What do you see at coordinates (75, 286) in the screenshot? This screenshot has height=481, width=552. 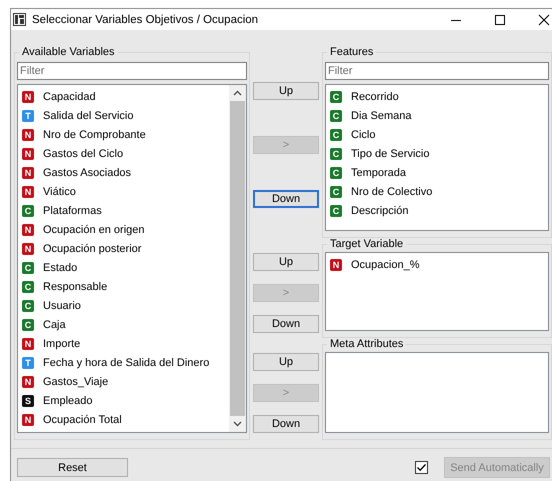 I see `variable-item: Responsable` at bounding box center [75, 286].